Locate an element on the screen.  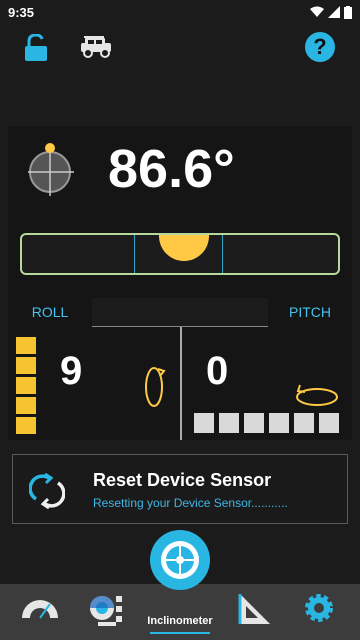
signal-icon is located at coordinates (334, 12).